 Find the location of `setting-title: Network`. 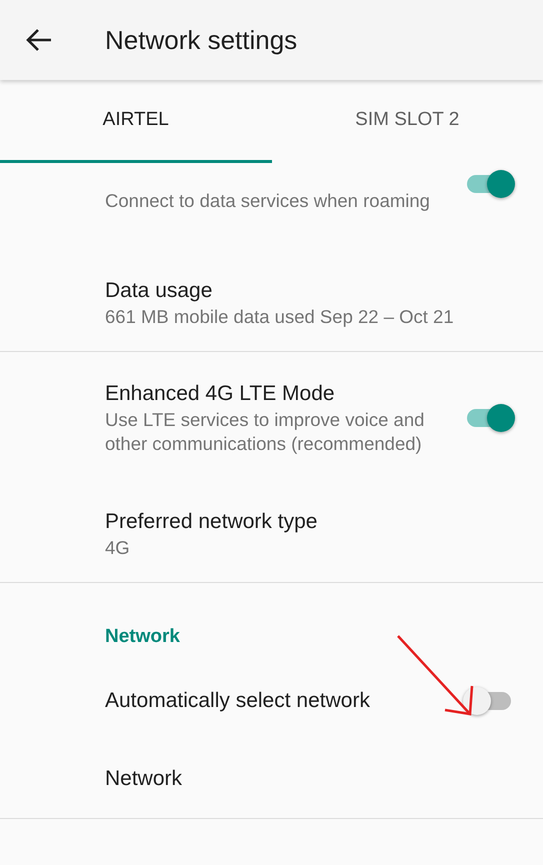

setting-title: Network is located at coordinates (309, 778).